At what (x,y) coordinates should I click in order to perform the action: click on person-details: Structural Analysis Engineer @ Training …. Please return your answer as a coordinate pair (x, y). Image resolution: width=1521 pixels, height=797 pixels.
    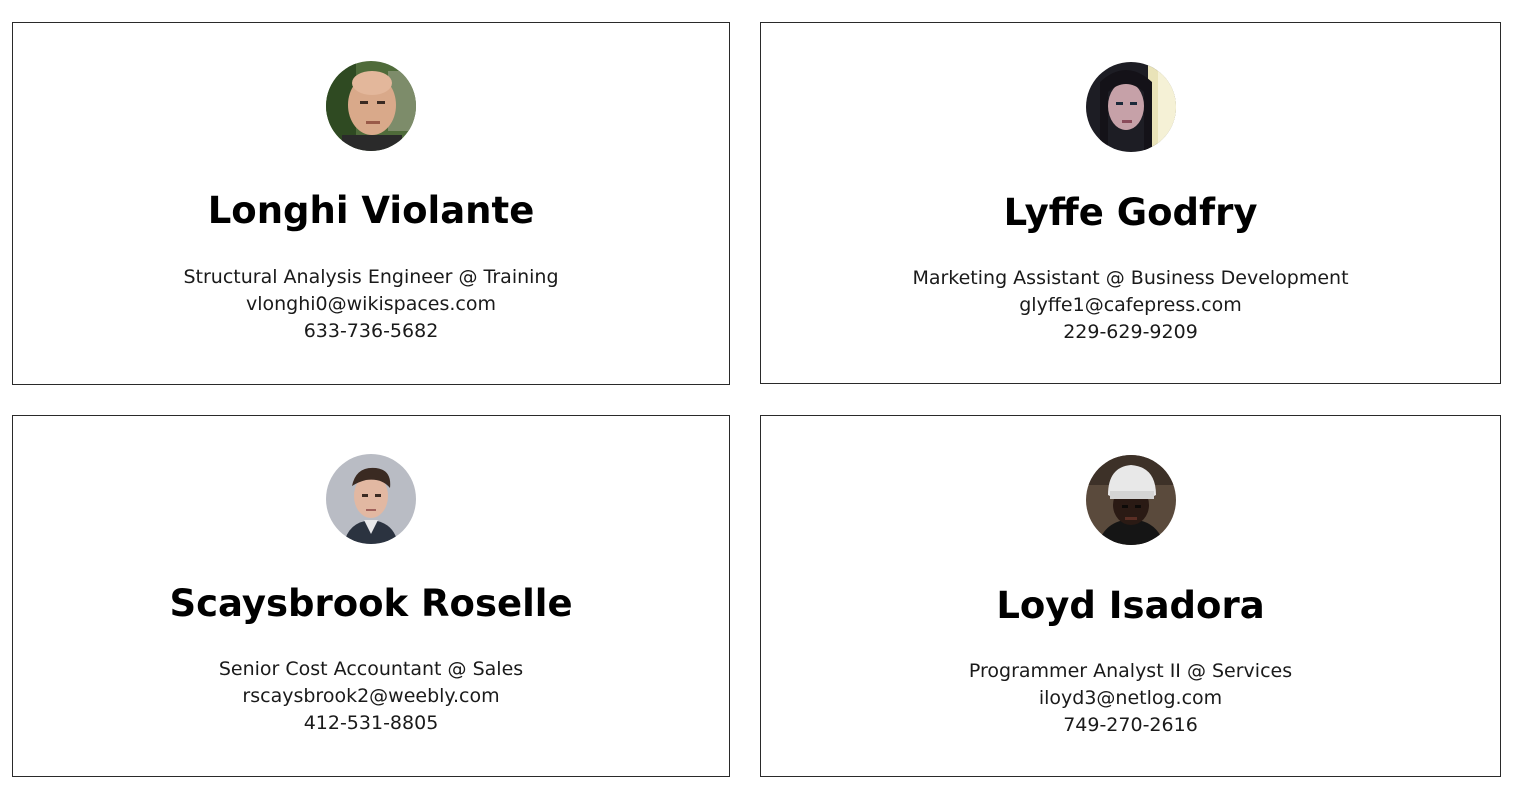
    Looking at the image, I should click on (371, 304).